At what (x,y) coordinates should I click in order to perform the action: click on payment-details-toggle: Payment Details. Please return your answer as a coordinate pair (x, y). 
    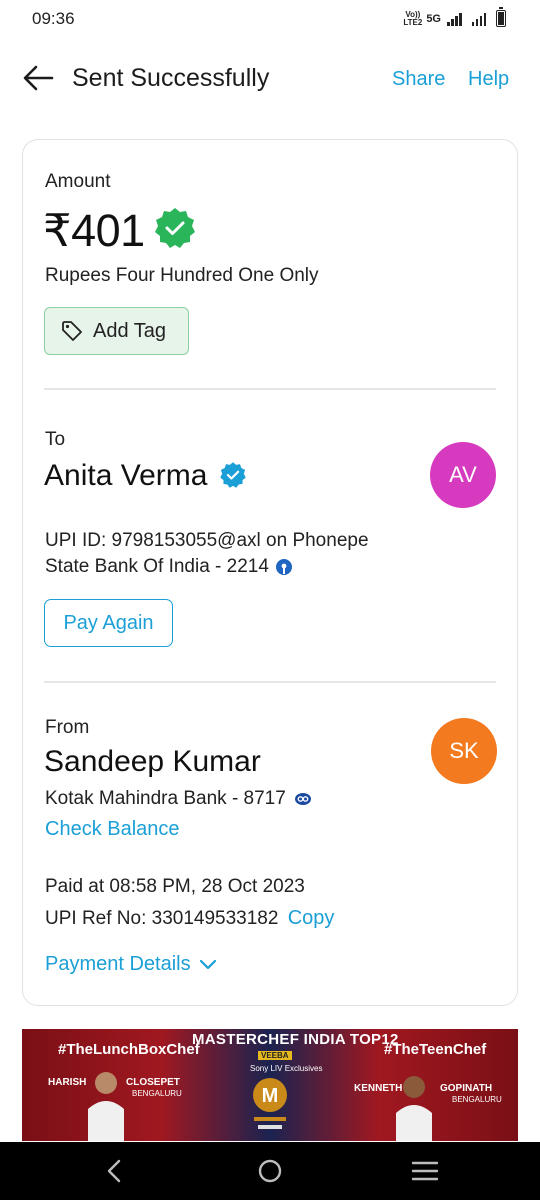
    Looking at the image, I should click on (131, 964).